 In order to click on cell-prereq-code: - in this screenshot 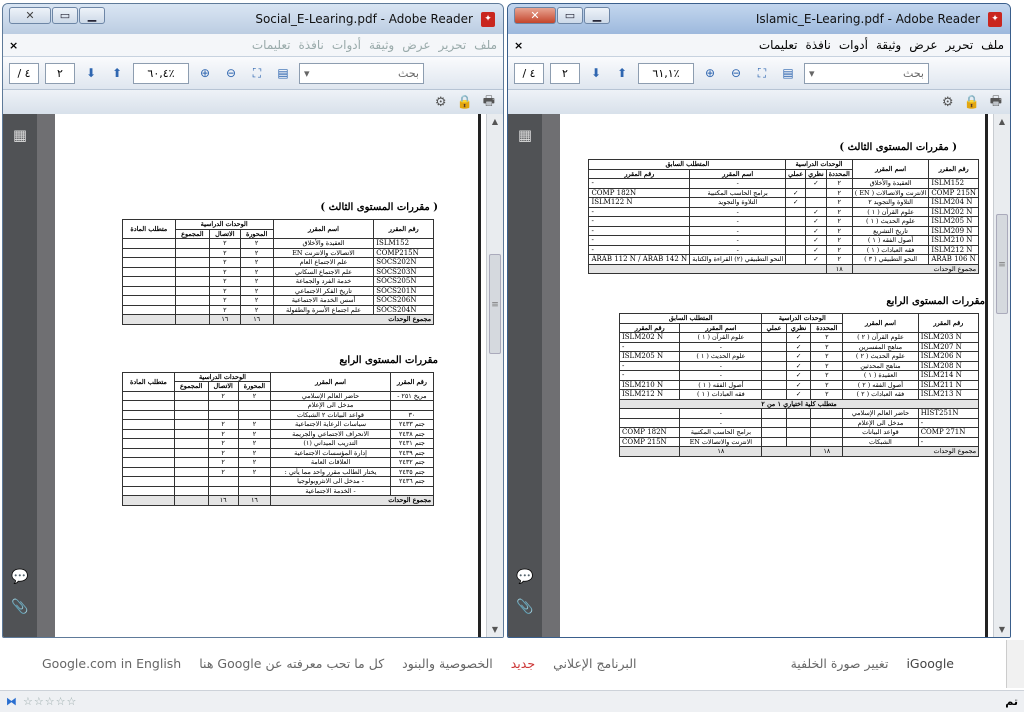, I will do `click(639, 221)`.